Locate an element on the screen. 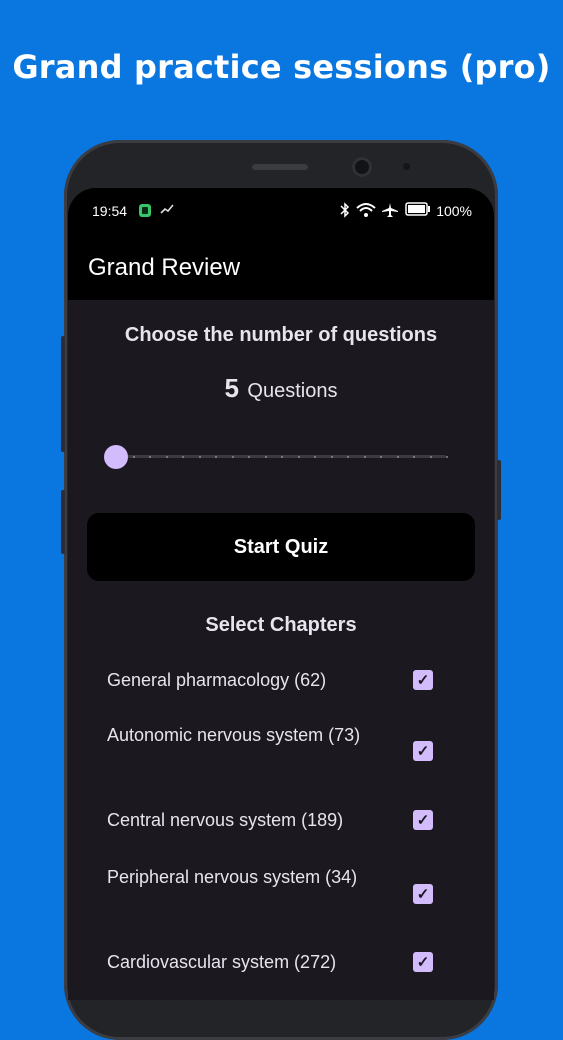 The width and height of the screenshot is (563, 1040). question-count-display: 5 Questions is located at coordinates (281, 388).